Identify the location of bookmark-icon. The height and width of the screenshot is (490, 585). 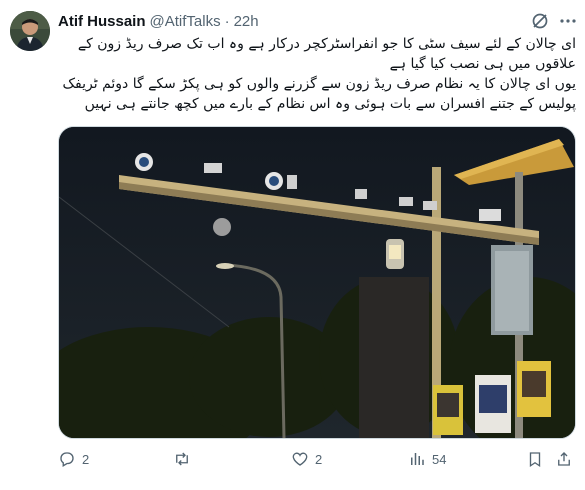
(535, 460).